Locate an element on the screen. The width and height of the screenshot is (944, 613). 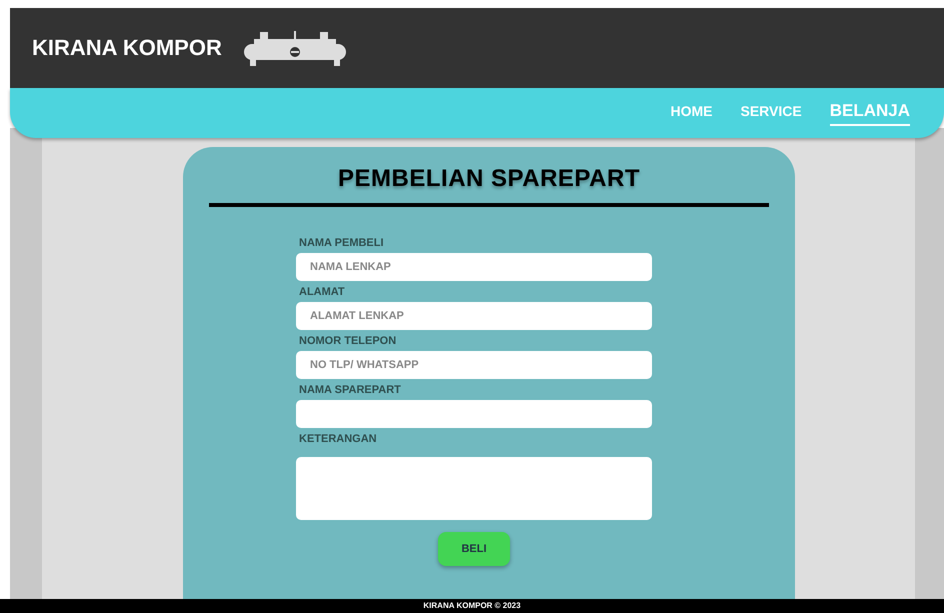
field-label: NAMA PEMBELI is located at coordinates (341, 243).